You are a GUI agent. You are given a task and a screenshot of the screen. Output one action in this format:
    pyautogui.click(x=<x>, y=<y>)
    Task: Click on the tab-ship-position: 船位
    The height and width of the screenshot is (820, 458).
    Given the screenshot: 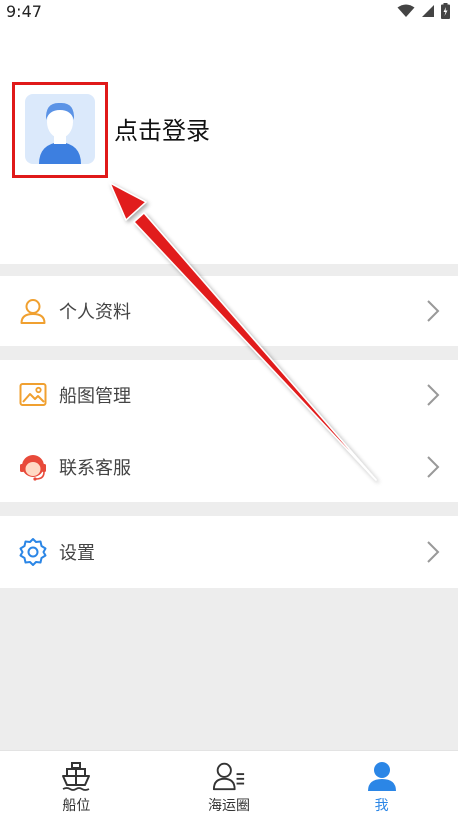 What is the action you would take?
    pyautogui.click(x=76, y=785)
    